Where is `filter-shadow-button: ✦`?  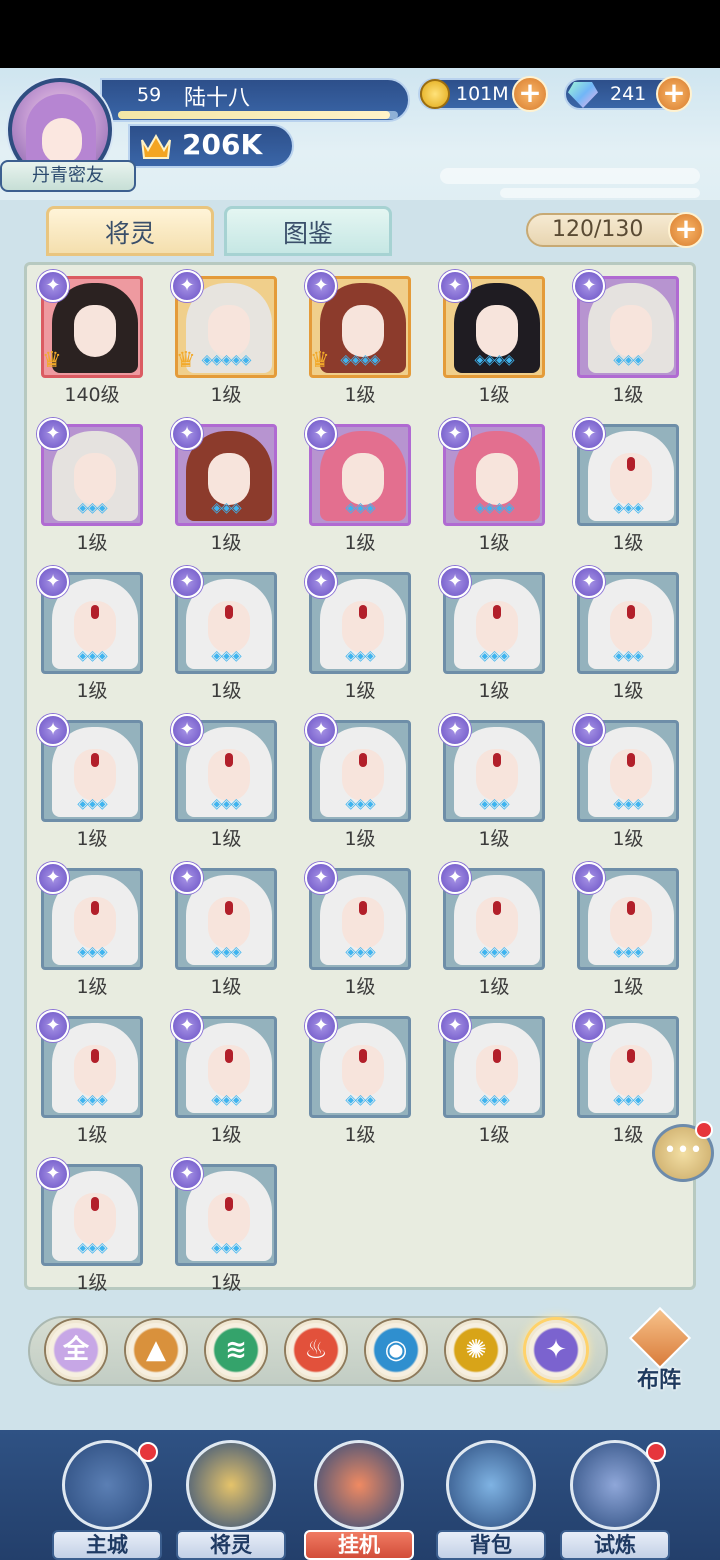
filter-shadow-button: ✦ is located at coordinates (556, 1350).